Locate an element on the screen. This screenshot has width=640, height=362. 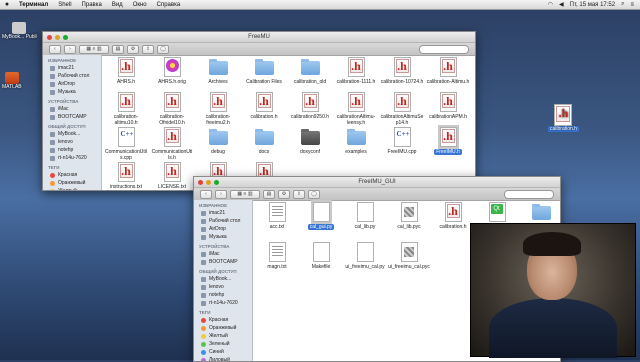
file-item: acc.txt is located at coordinates (277, 216).